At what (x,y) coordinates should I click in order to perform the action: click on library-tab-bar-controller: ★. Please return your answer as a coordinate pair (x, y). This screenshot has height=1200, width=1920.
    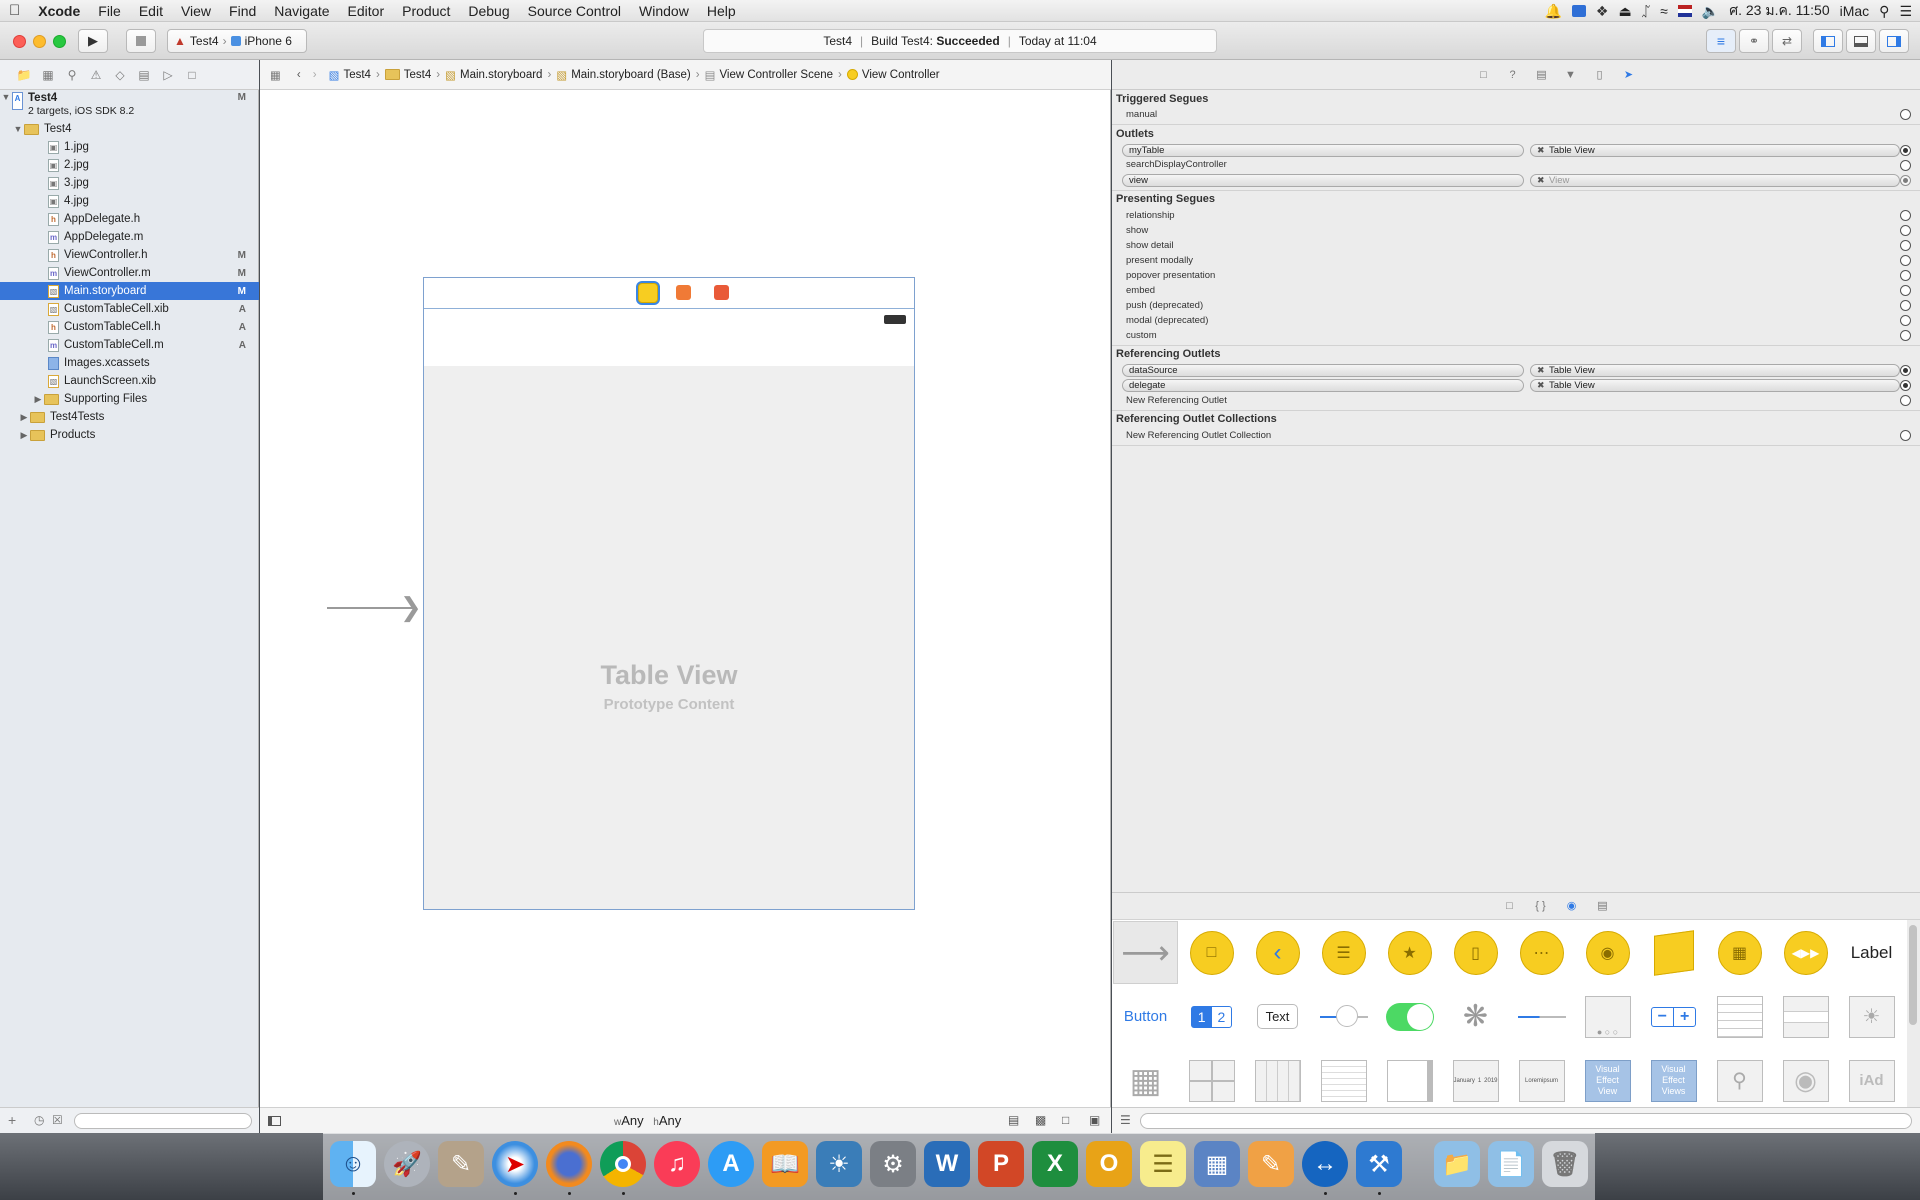
    Looking at the image, I should click on (1409, 952).